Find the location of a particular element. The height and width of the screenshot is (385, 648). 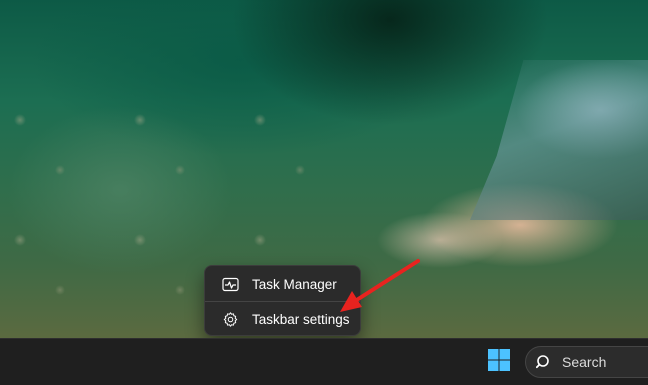

task-manager-icon is located at coordinates (230, 284).